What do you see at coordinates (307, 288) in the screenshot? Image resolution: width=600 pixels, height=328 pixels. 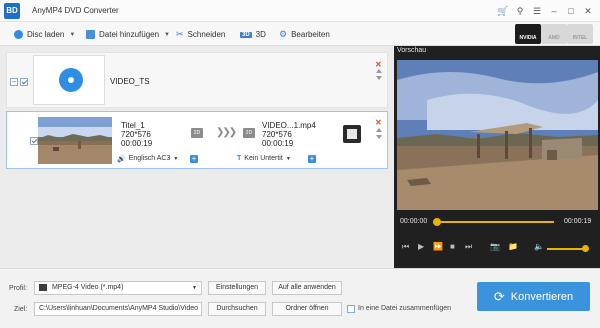 I see `apply-all-button: Auf alle anwenden` at bounding box center [307, 288].